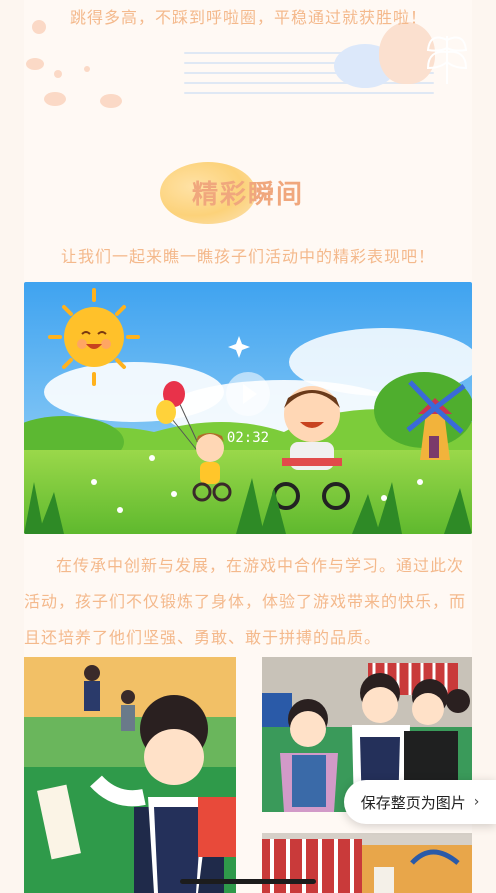  Describe the element at coordinates (248, 394) in the screenshot. I see `play-icon` at that location.